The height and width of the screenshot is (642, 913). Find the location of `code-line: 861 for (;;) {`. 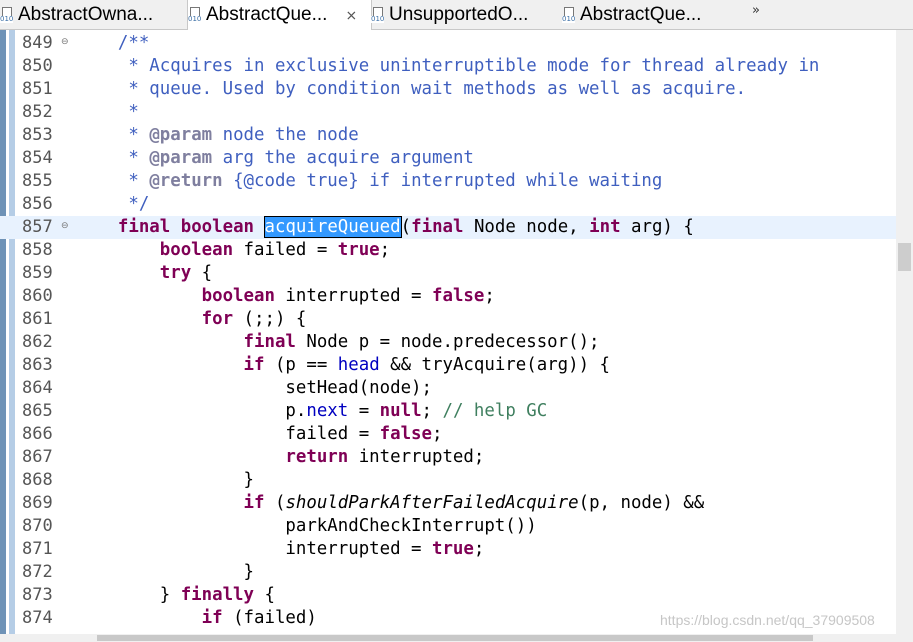

code-line: 861 for (;;) { is located at coordinates (448, 319).